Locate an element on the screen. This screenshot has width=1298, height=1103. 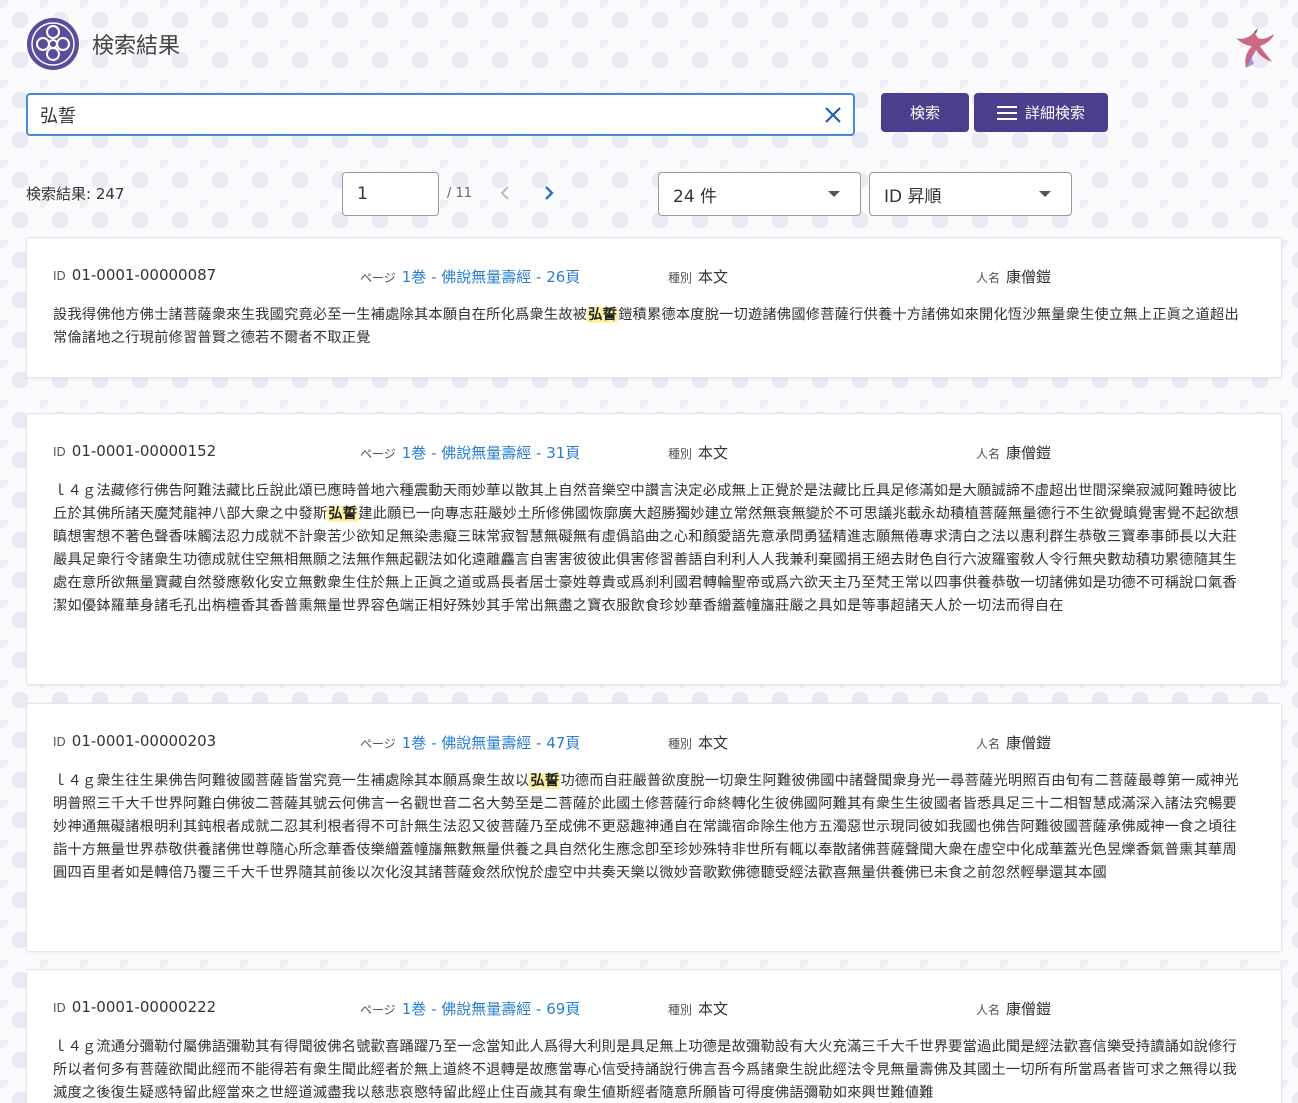
clear-icon is located at coordinates (833, 115).